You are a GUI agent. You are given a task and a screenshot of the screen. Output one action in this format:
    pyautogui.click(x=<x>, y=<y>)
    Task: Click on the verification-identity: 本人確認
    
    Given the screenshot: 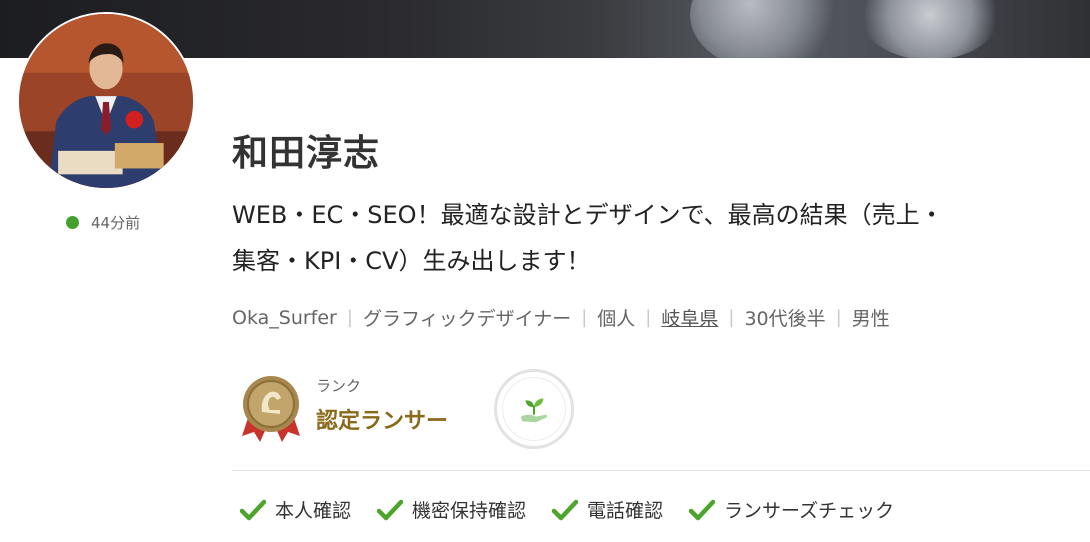 What is the action you would take?
    pyautogui.click(x=295, y=509)
    